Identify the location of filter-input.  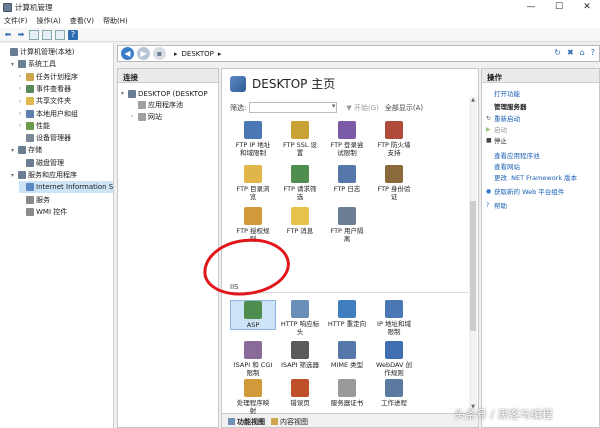
(293, 107).